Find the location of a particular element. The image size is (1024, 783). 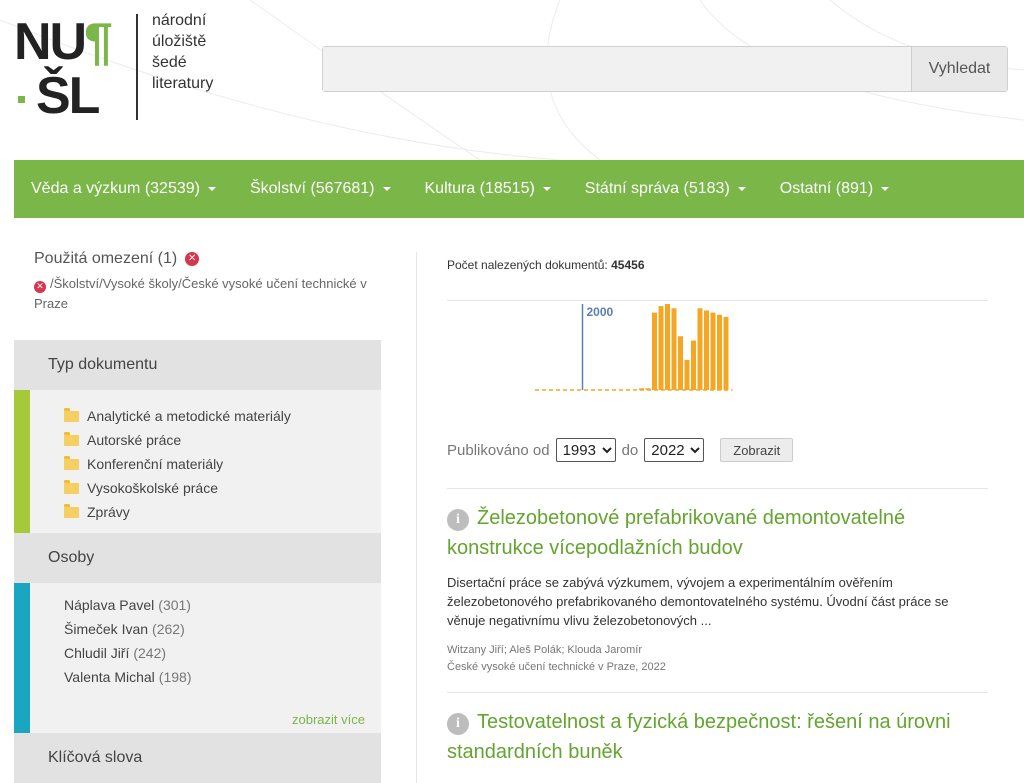

histogram-bar-2016 is located at coordinates (687, 374).